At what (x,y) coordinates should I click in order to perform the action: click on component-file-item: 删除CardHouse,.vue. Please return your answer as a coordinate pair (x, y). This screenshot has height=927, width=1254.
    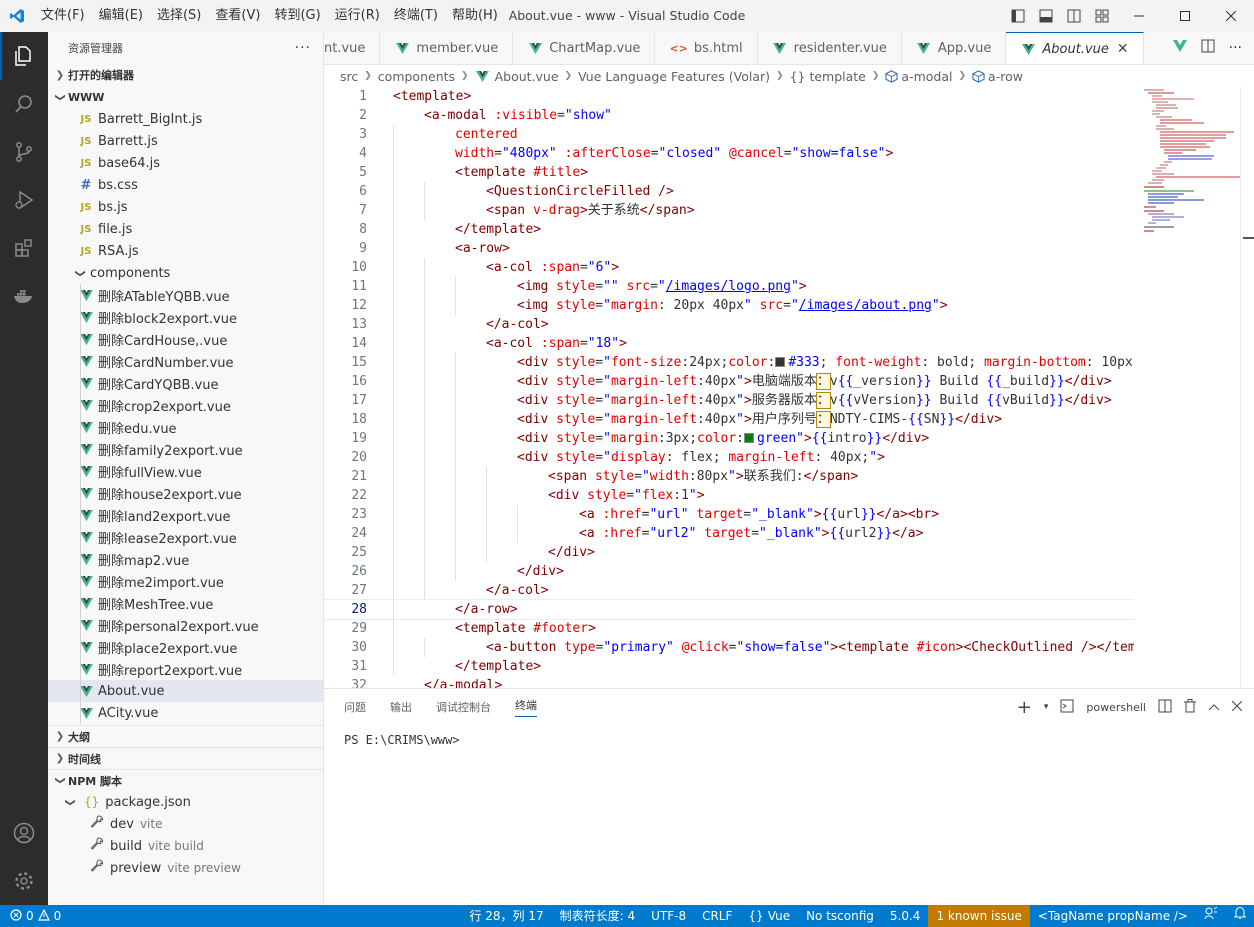
    Looking at the image, I should click on (185, 339).